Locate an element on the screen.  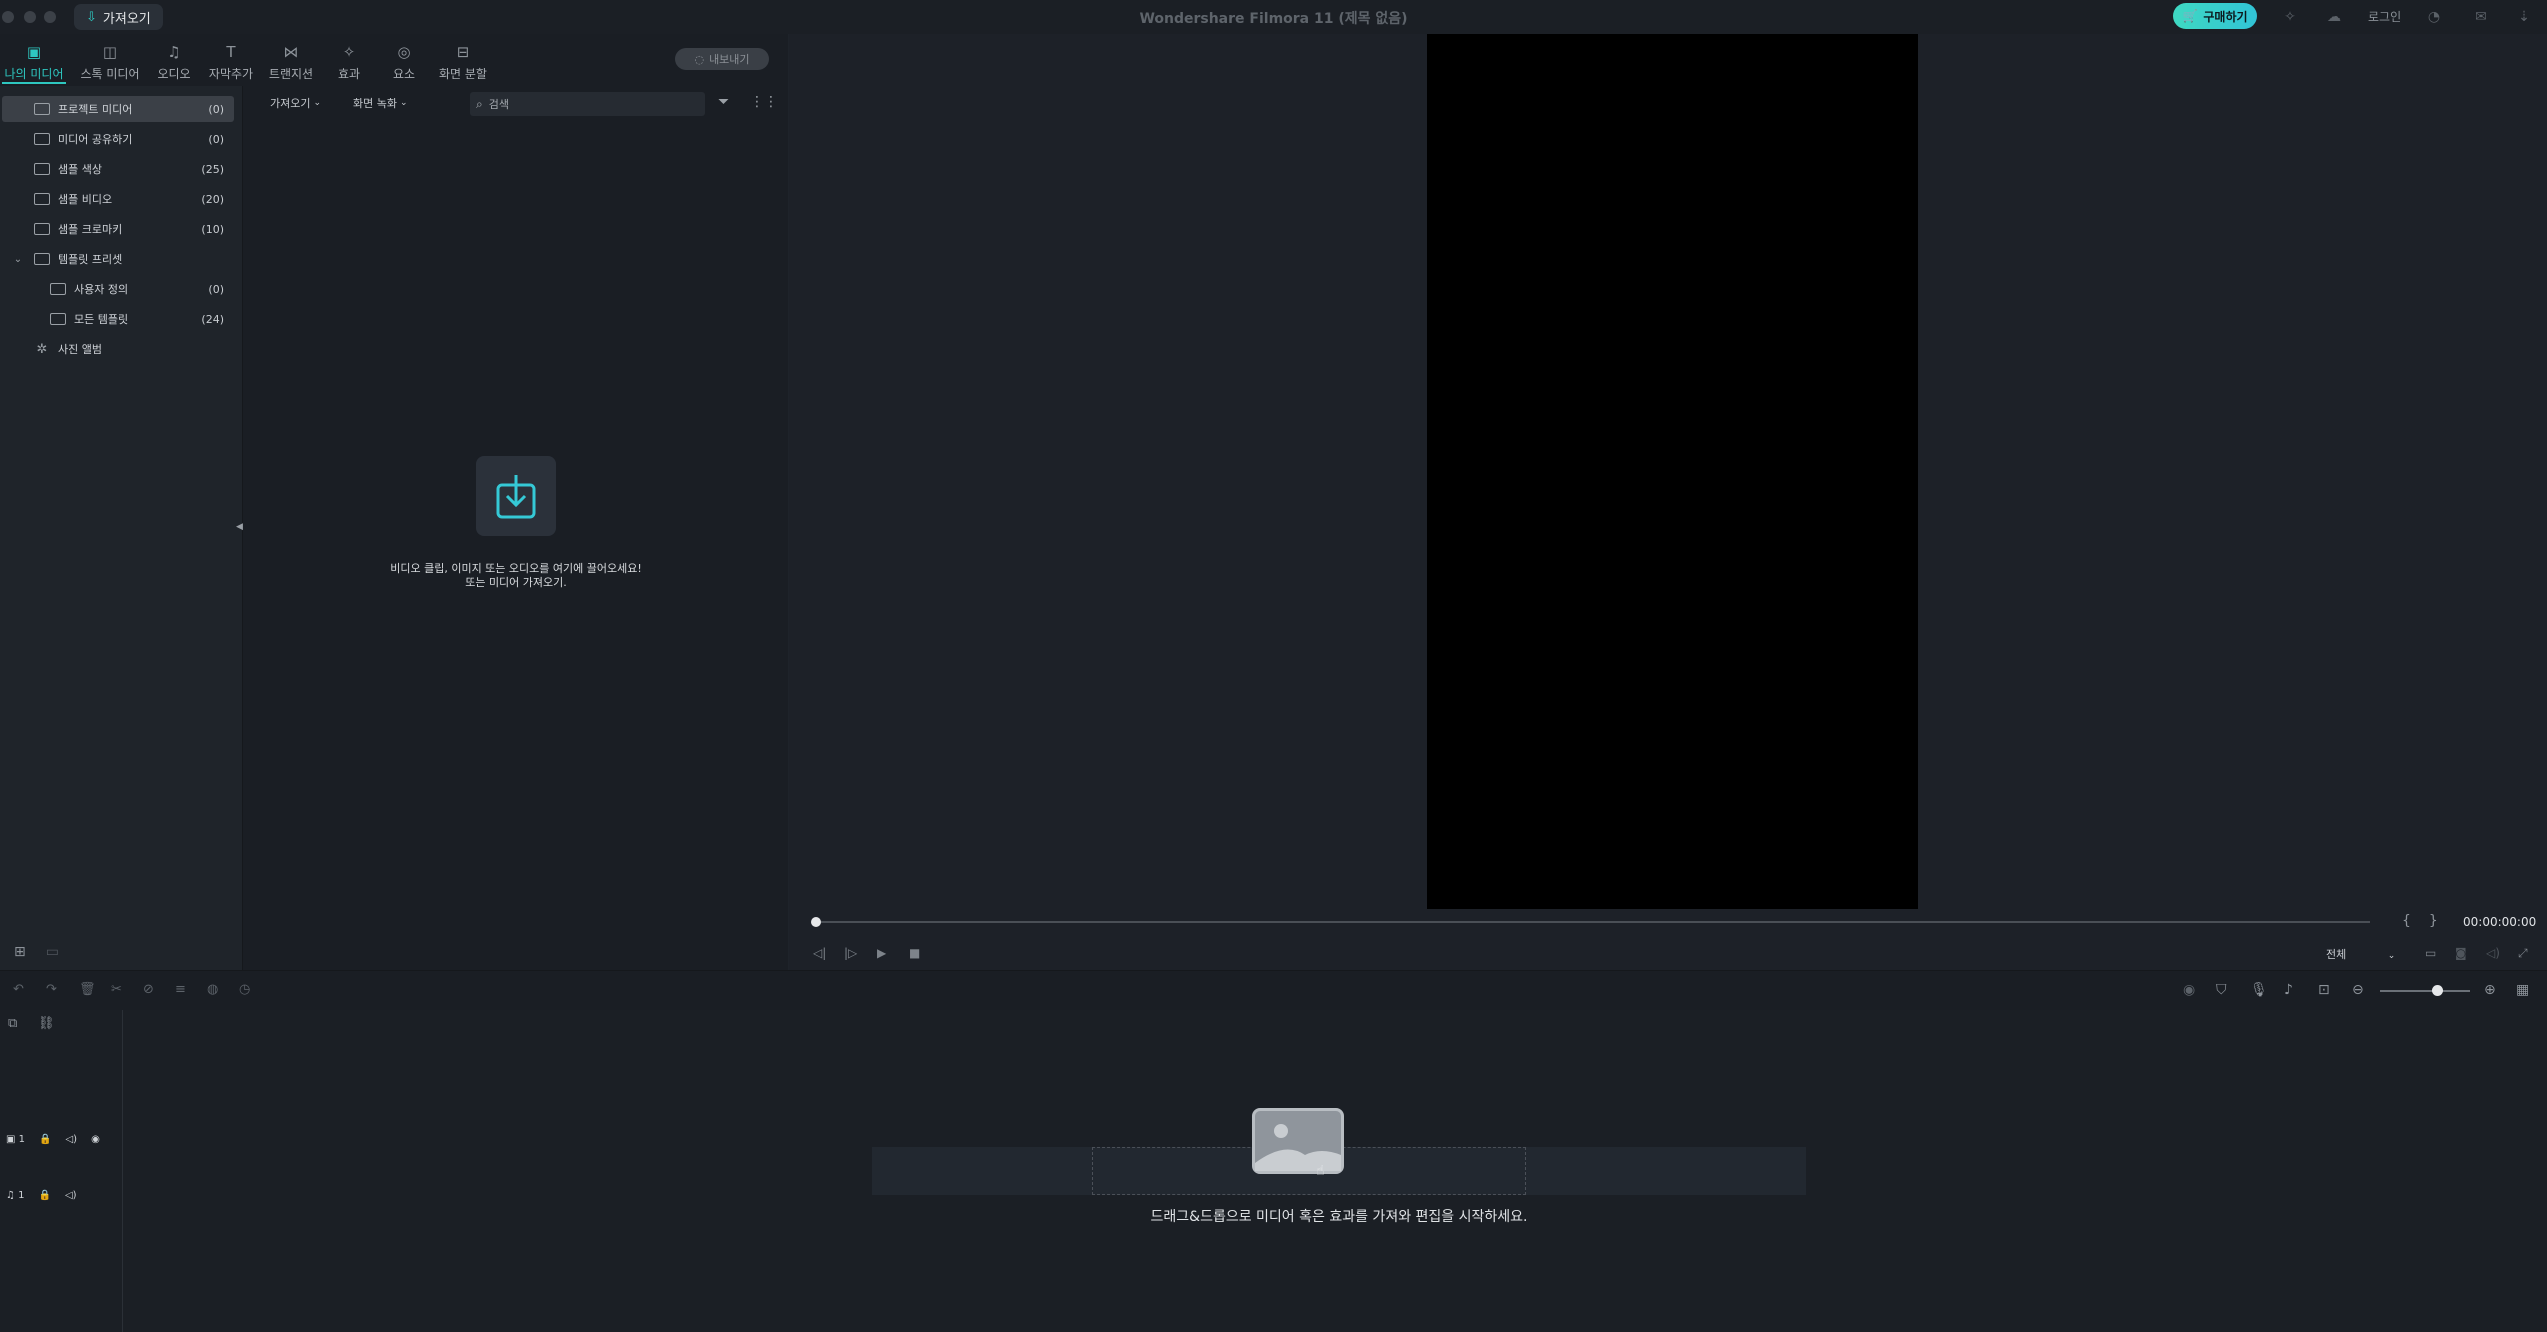
color-icon: ◍ is located at coordinates (212, 989).